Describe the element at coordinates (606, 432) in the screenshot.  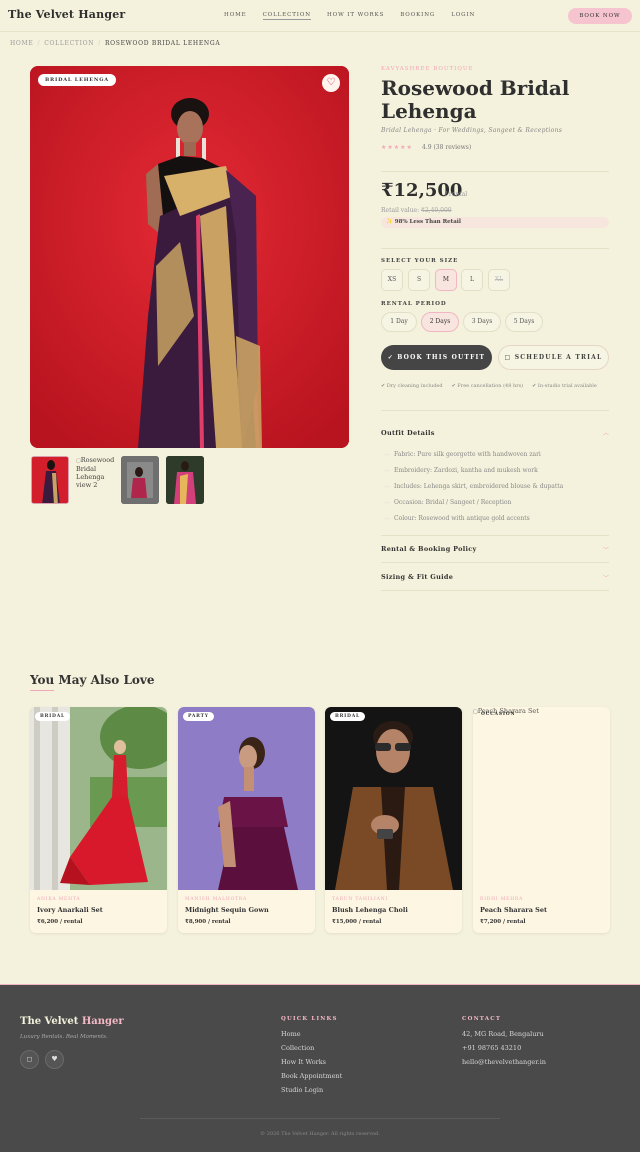
I see `chevron-up-icon: ︿` at that location.